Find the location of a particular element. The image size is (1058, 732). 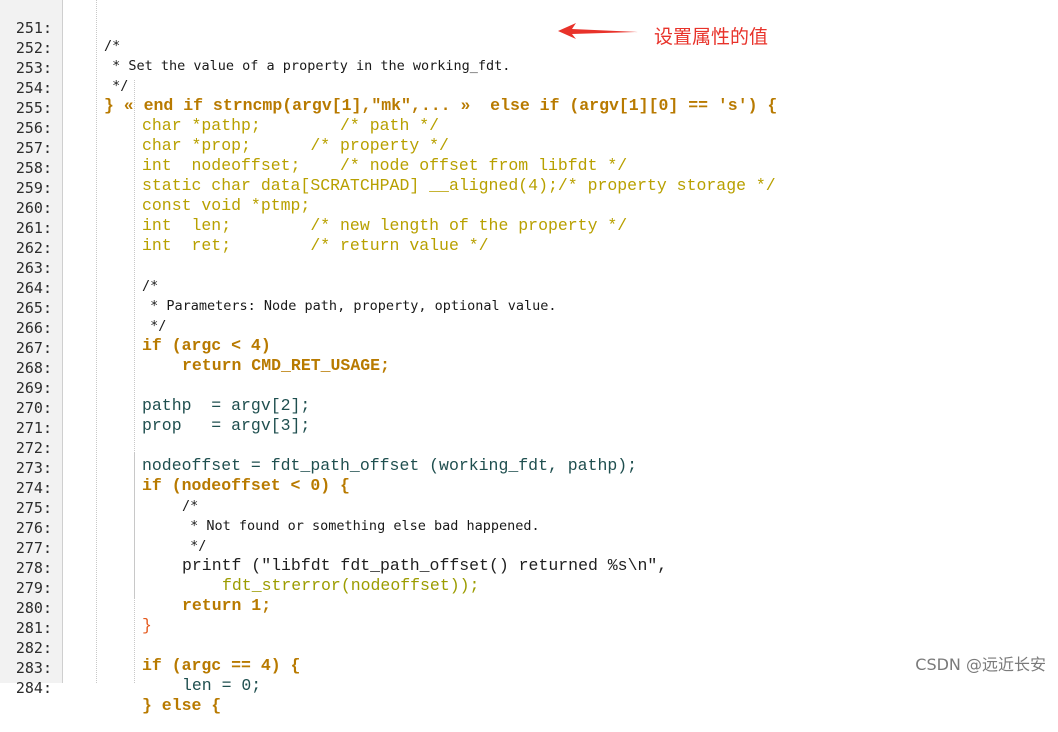

code-line: 265: */ is located at coordinates (529, 307).